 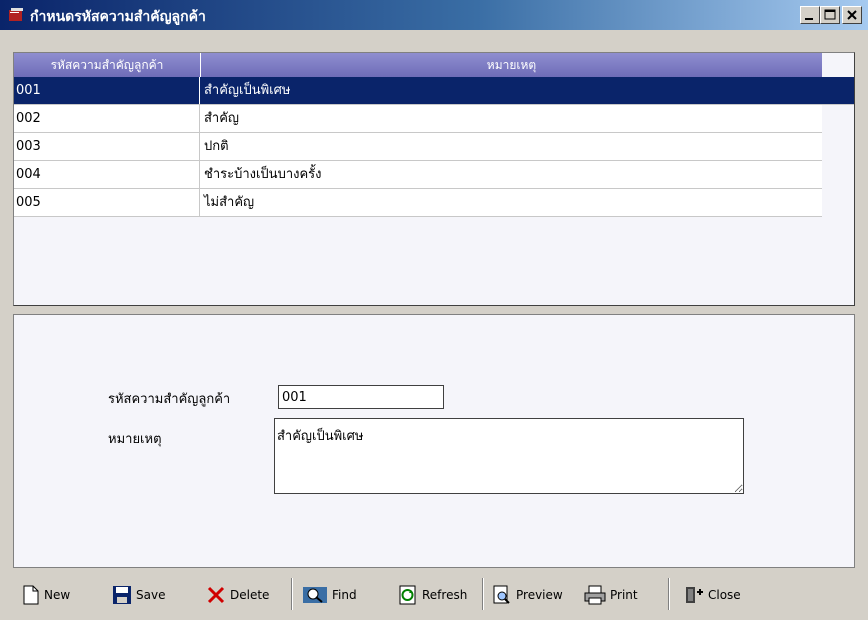 What do you see at coordinates (107, 65) in the screenshot?
I see `column-header-code: รหัสความสำคัญลูกค้า` at bounding box center [107, 65].